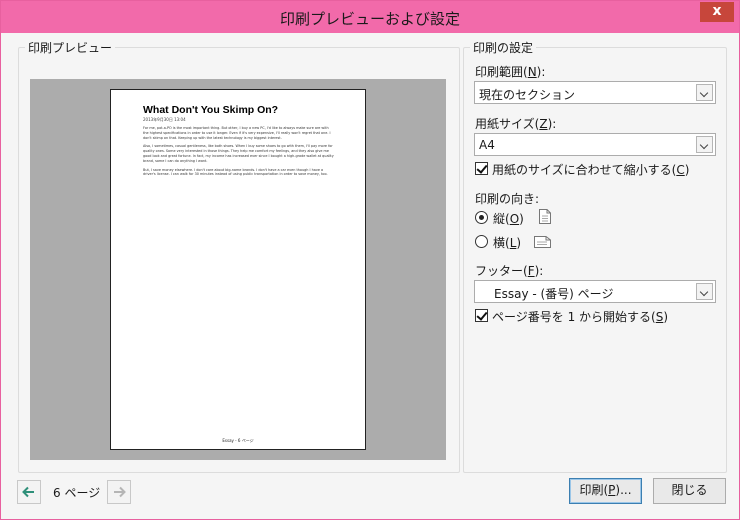 This screenshot has height=520, width=740. What do you see at coordinates (507, 199) in the screenshot?
I see `orientation-label: 印刷の向き:` at bounding box center [507, 199].